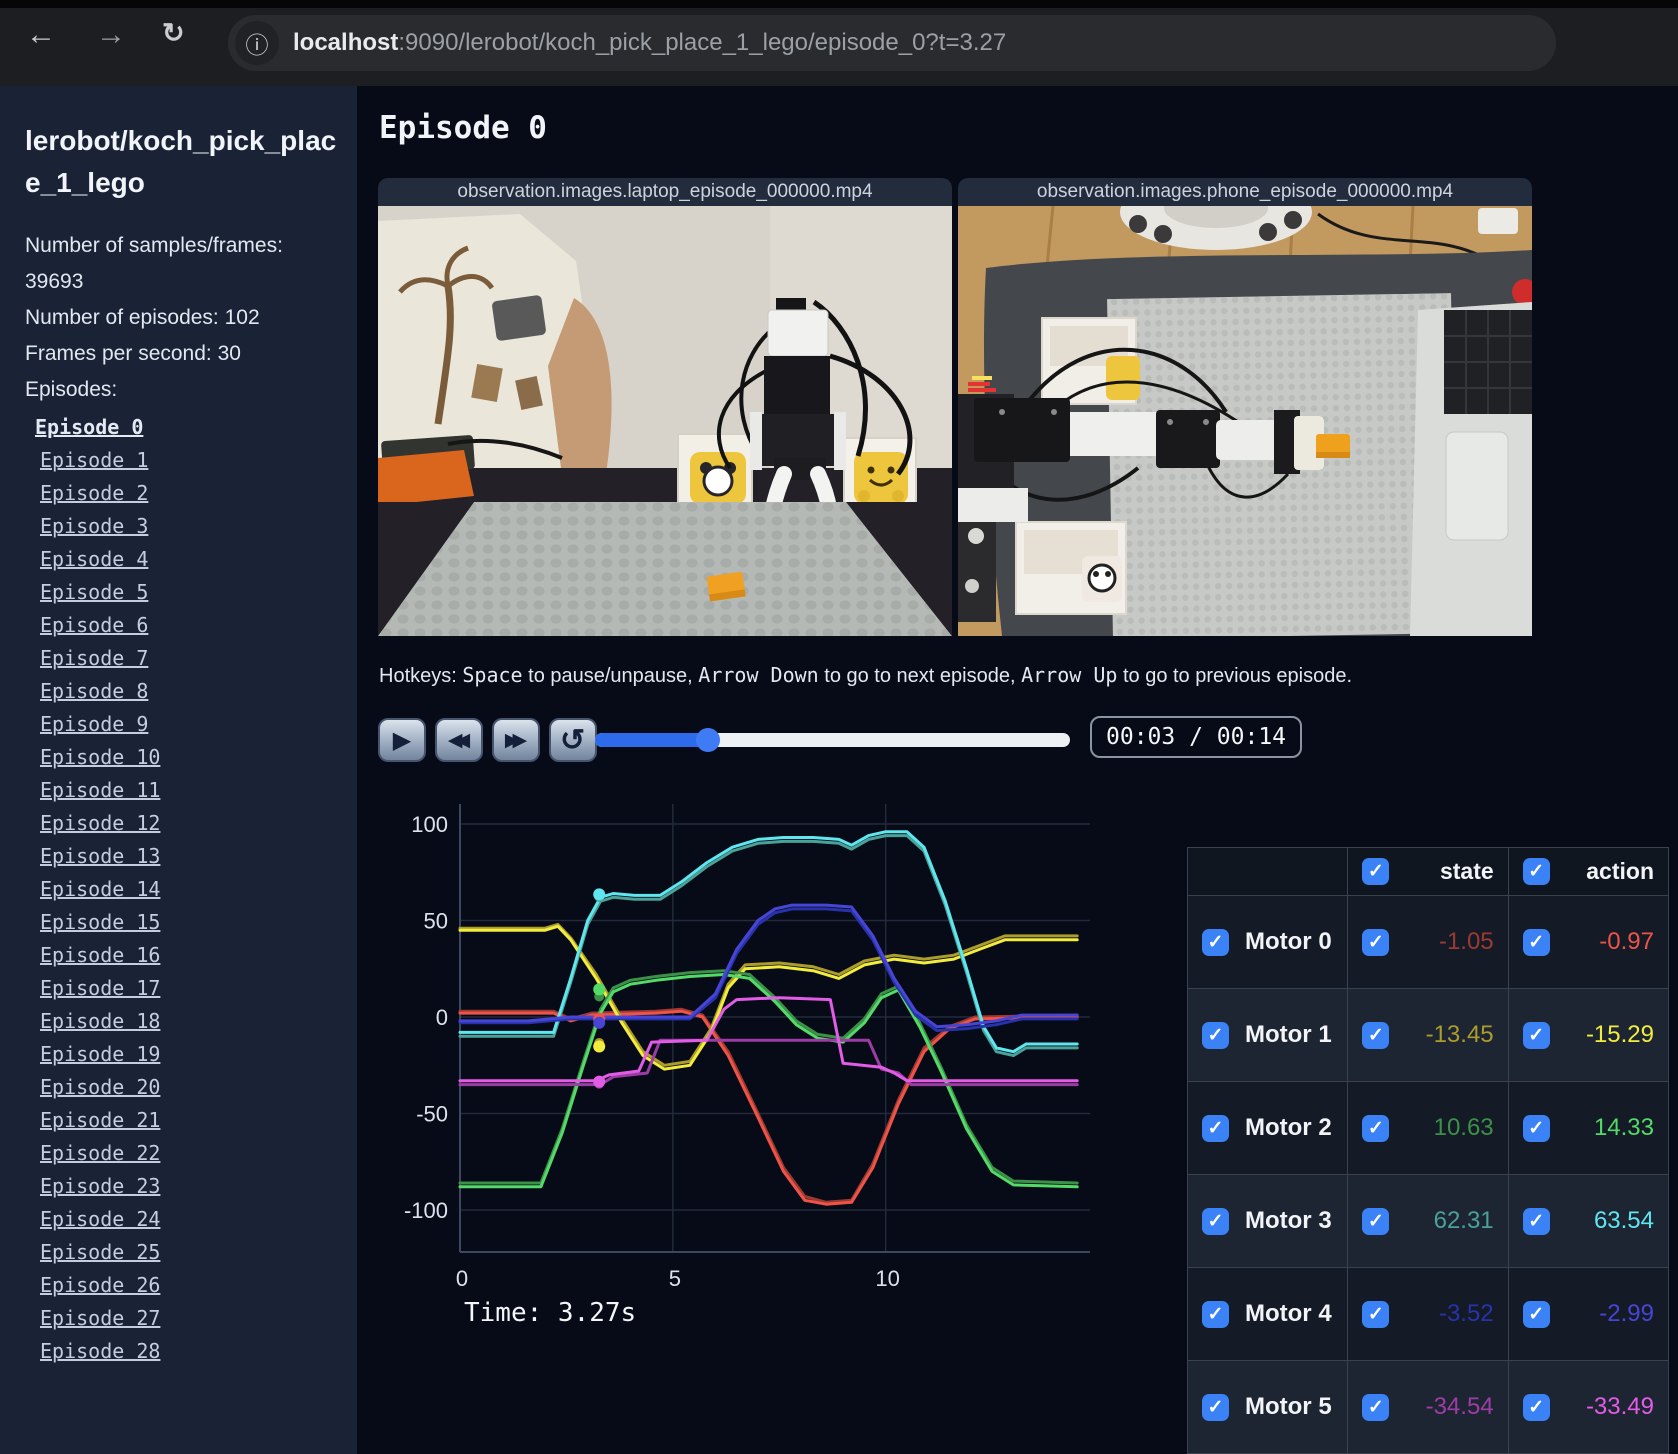  I want to click on motor-action-value: -15.29, so click(1619, 1034).